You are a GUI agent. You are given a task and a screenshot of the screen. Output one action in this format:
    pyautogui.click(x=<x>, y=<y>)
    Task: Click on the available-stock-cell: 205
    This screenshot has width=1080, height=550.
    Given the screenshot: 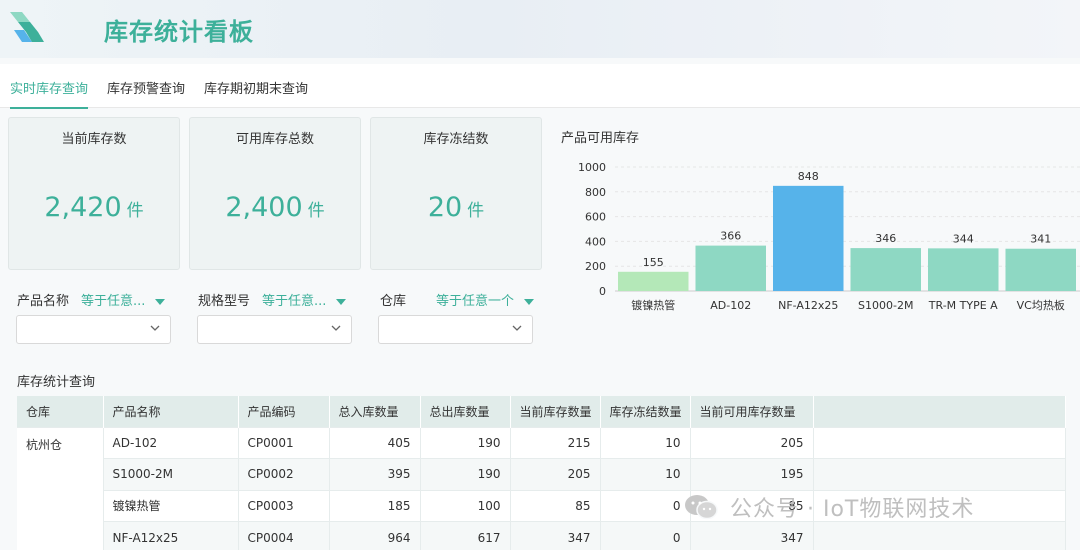 What is the action you would take?
    pyautogui.click(x=752, y=442)
    